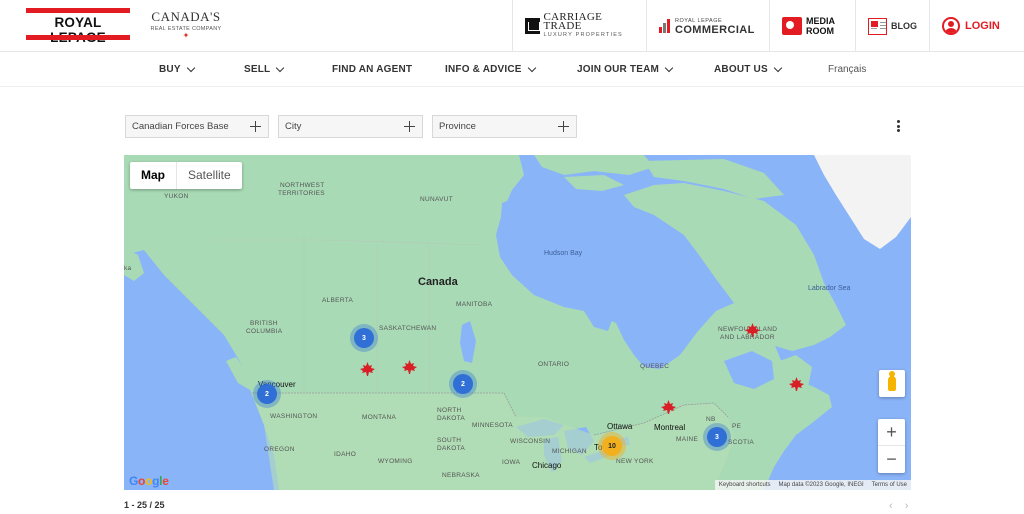 The width and height of the screenshot is (1024, 514). What do you see at coordinates (350, 126) in the screenshot?
I see `filter-city: City` at bounding box center [350, 126].